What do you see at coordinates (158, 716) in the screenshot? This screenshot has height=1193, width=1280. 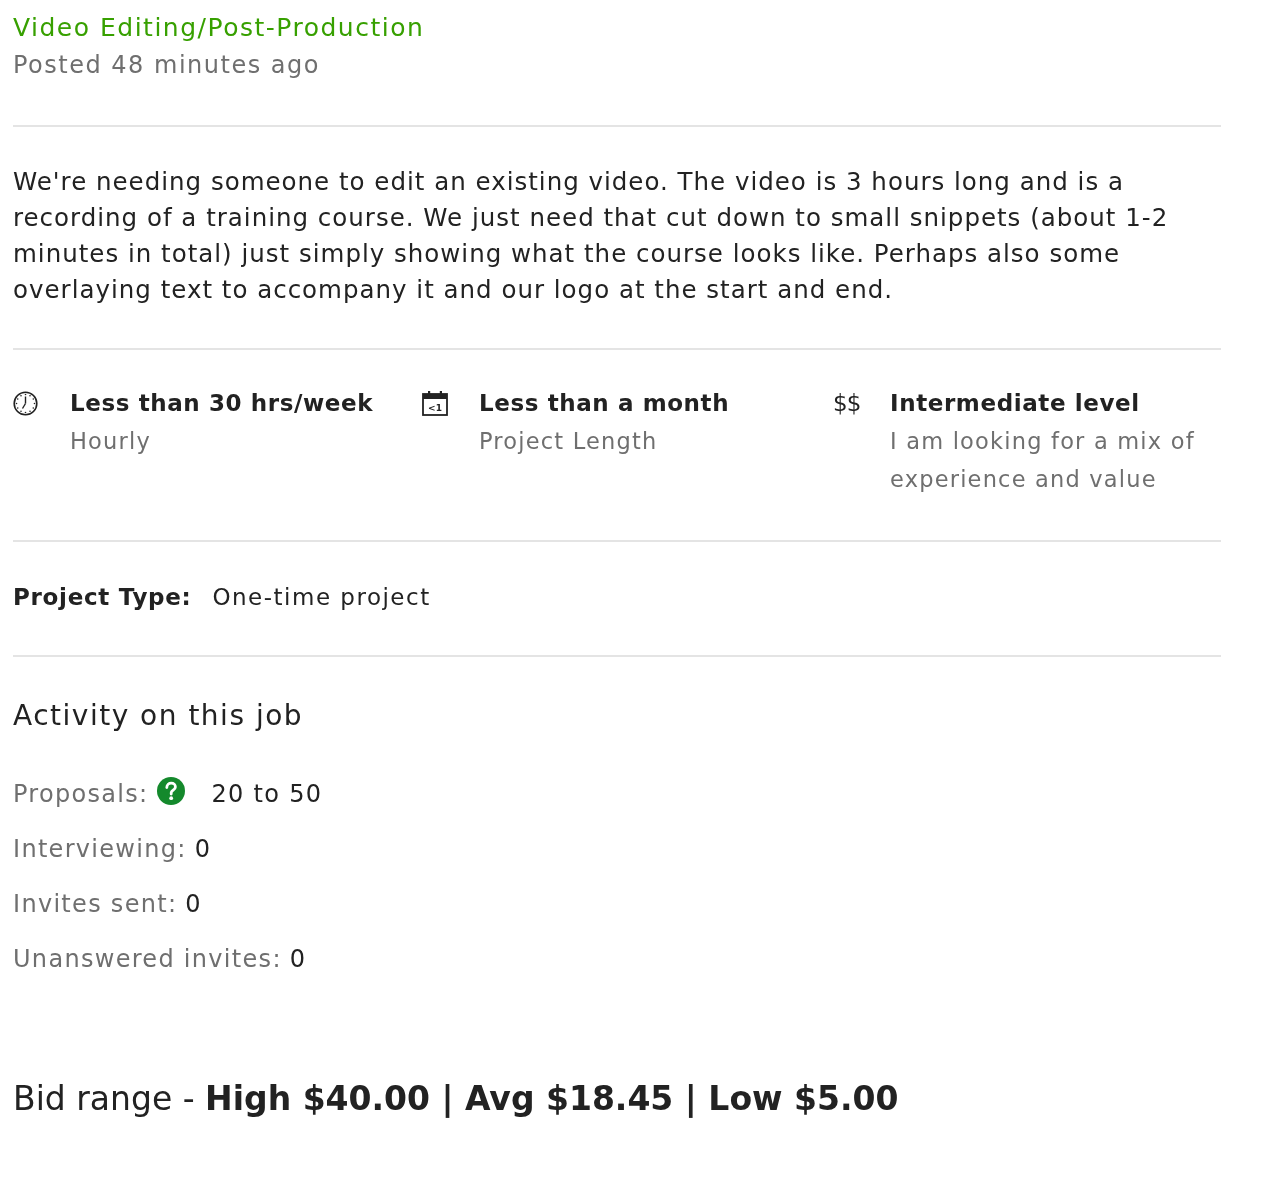 I see `activity-heading: Activity on this job` at bounding box center [158, 716].